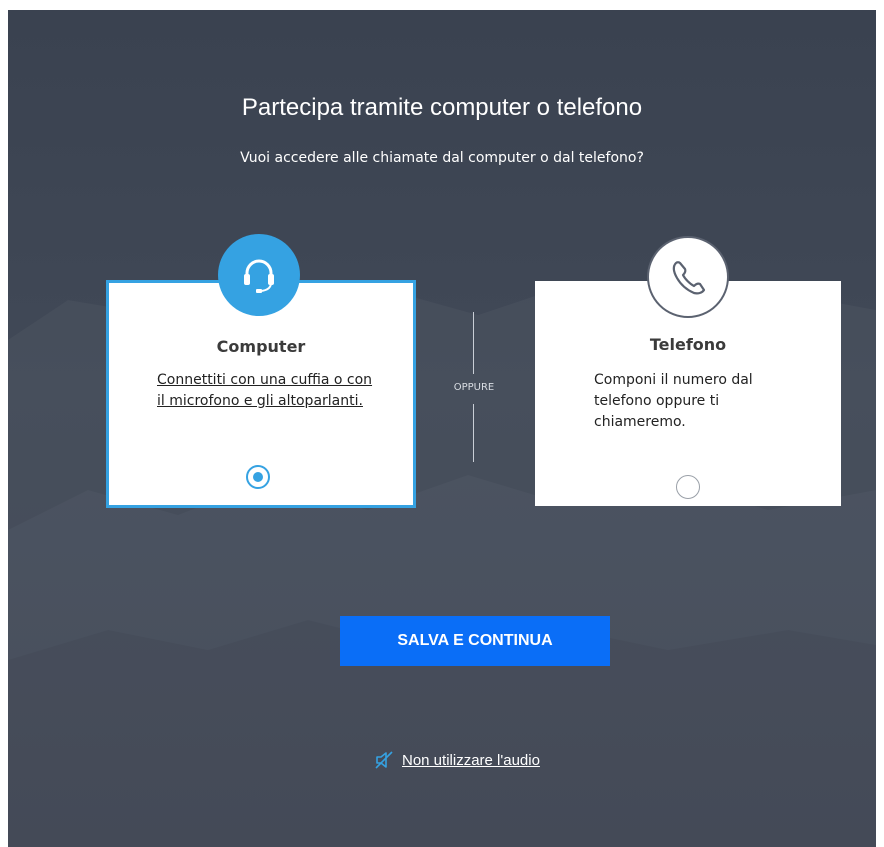  I want to click on save-continue-button: SALVA E CONTINUA, so click(475, 641).